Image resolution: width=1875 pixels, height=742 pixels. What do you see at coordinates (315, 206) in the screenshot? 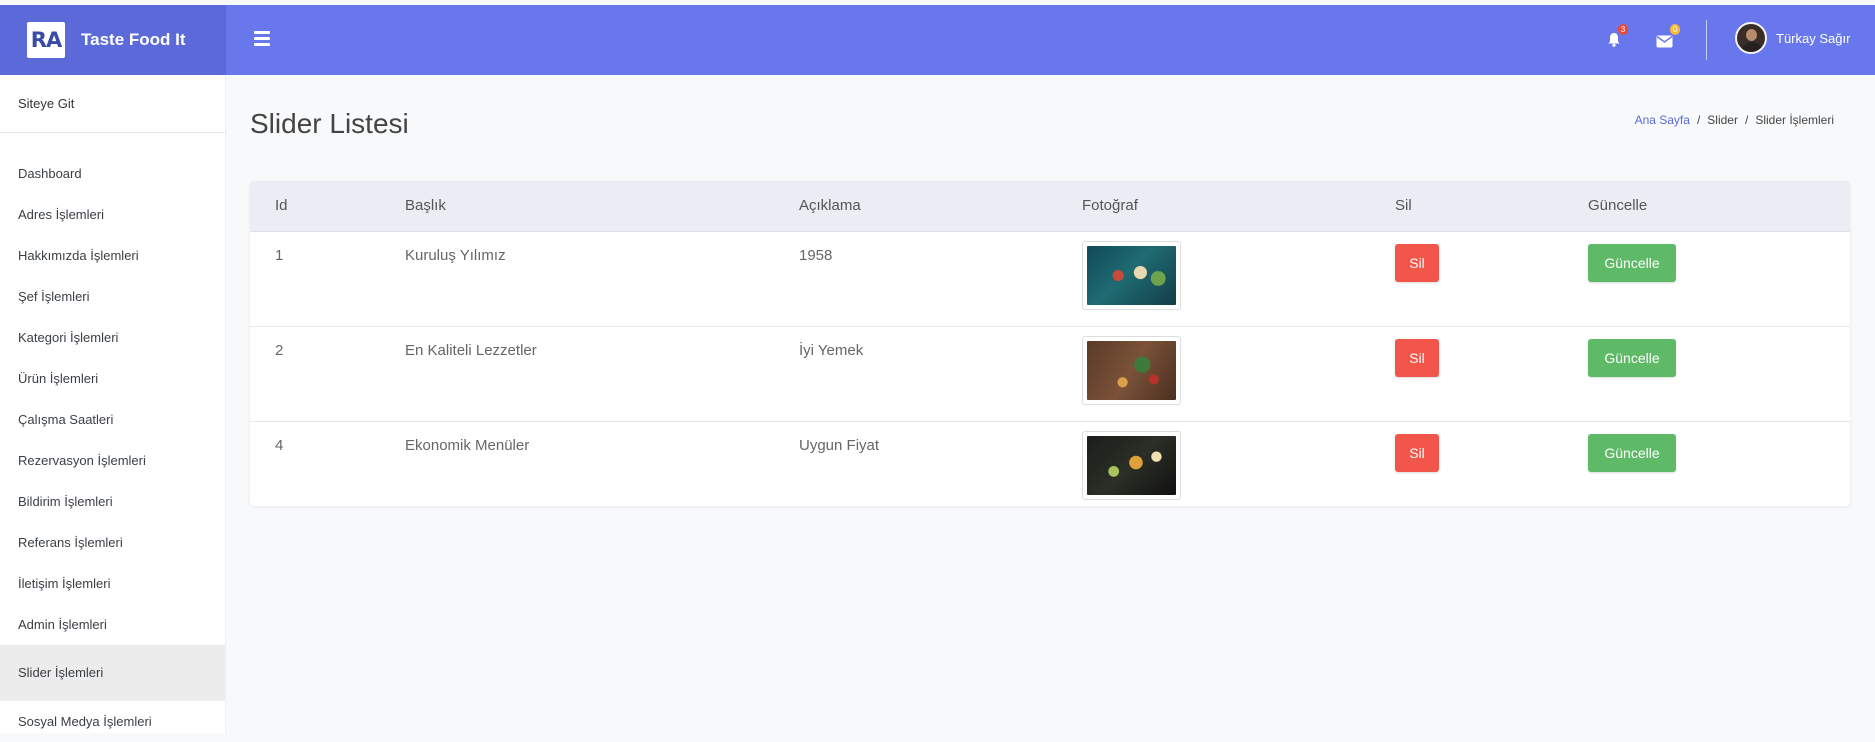
I see `column-header-id: Id` at bounding box center [315, 206].